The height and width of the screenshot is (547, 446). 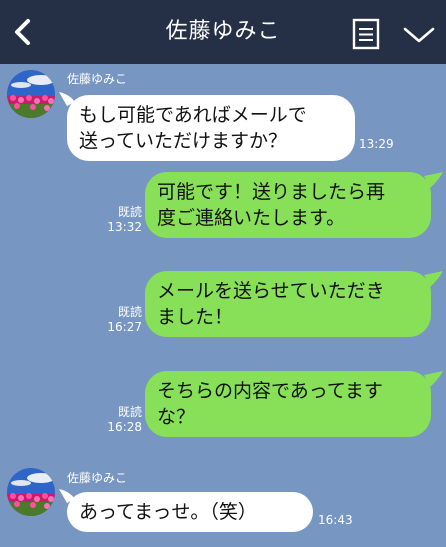 I want to click on message-bubble: あってまっせ。（笑）, so click(x=190, y=512).